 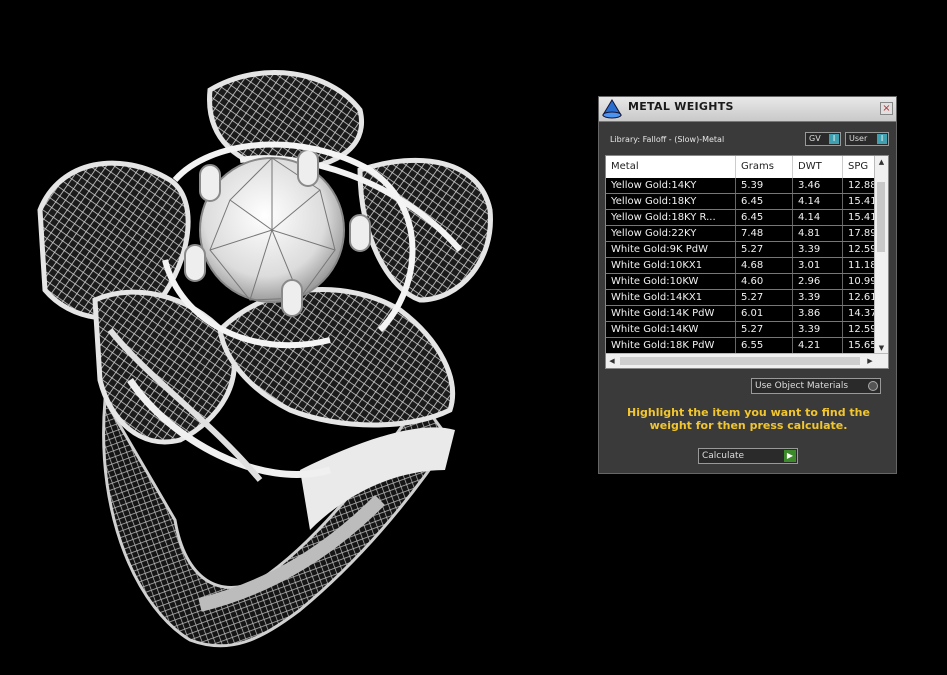 What do you see at coordinates (764, 167) in the screenshot?
I see `column-header-grams: Grams` at bounding box center [764, 167].